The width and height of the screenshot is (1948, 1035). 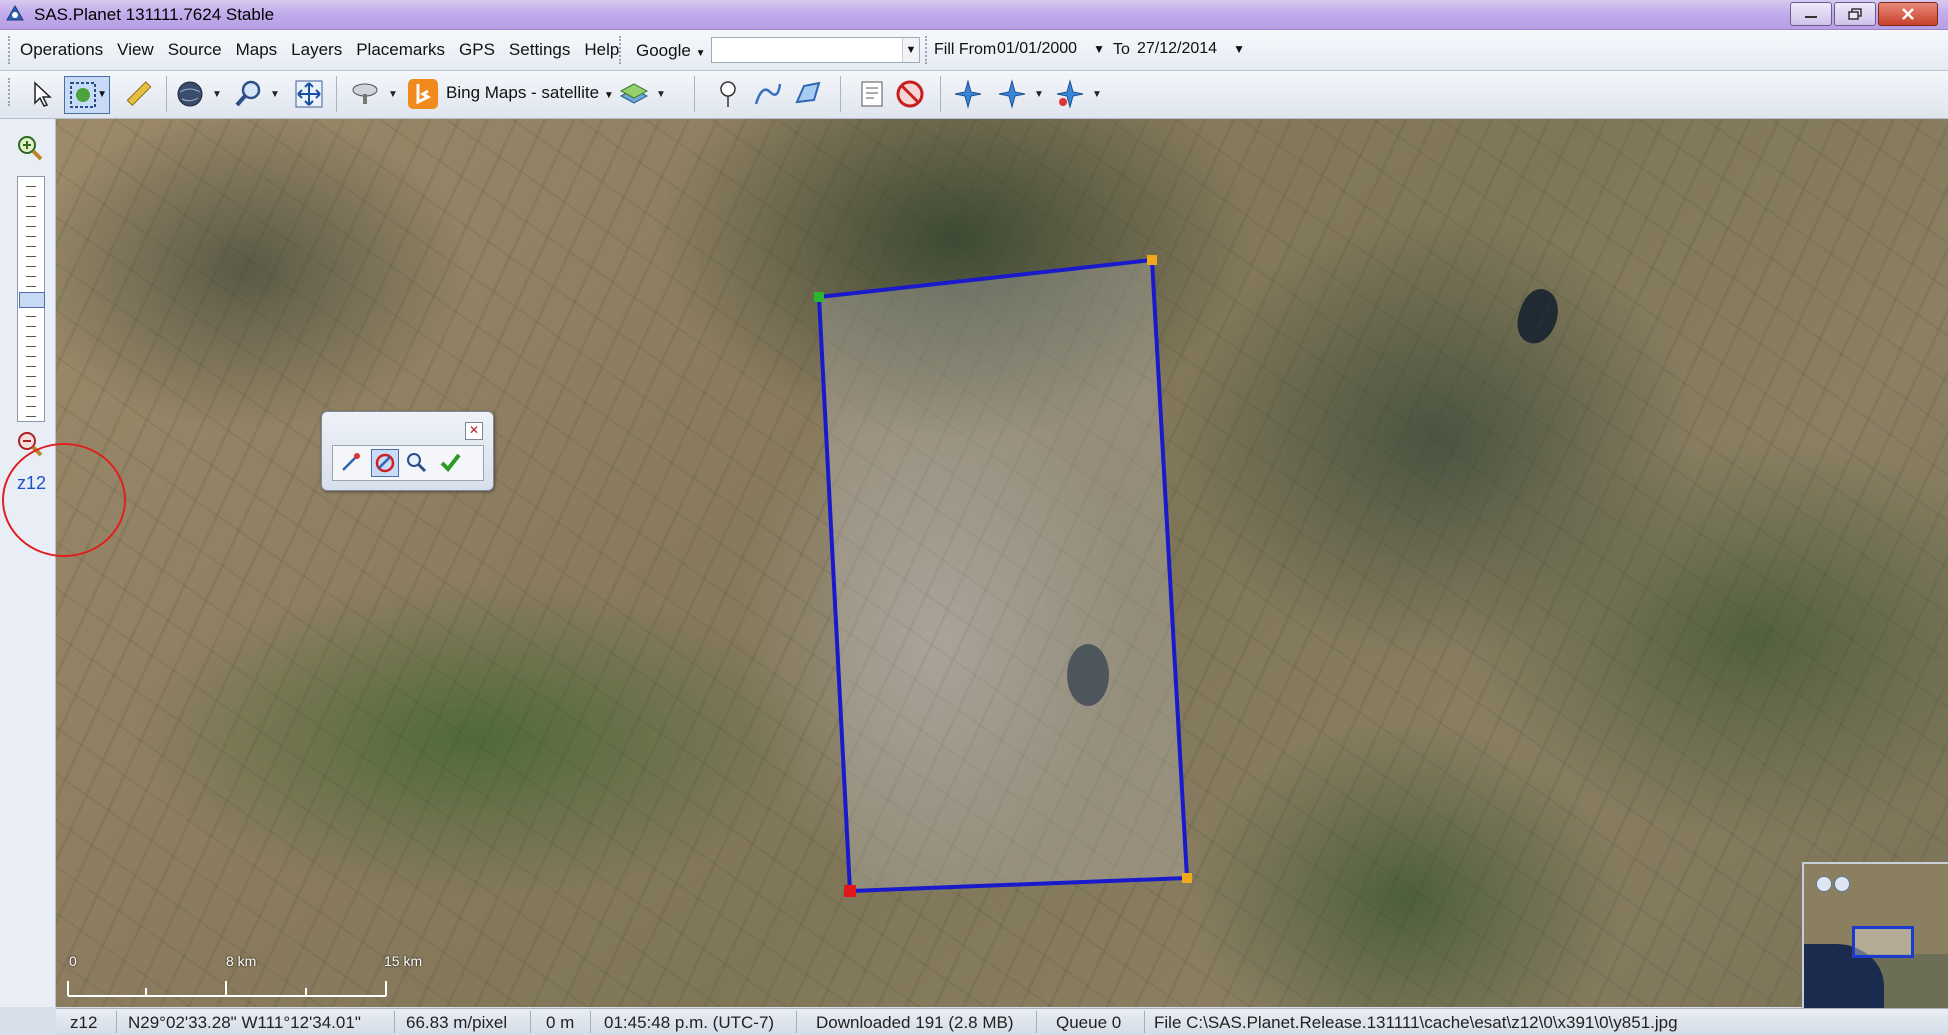 What do you see at coordinates (1089, 1022) in the screenshot?
I see `status-queue: Queue 0` at bounding box center [1089, 1022].